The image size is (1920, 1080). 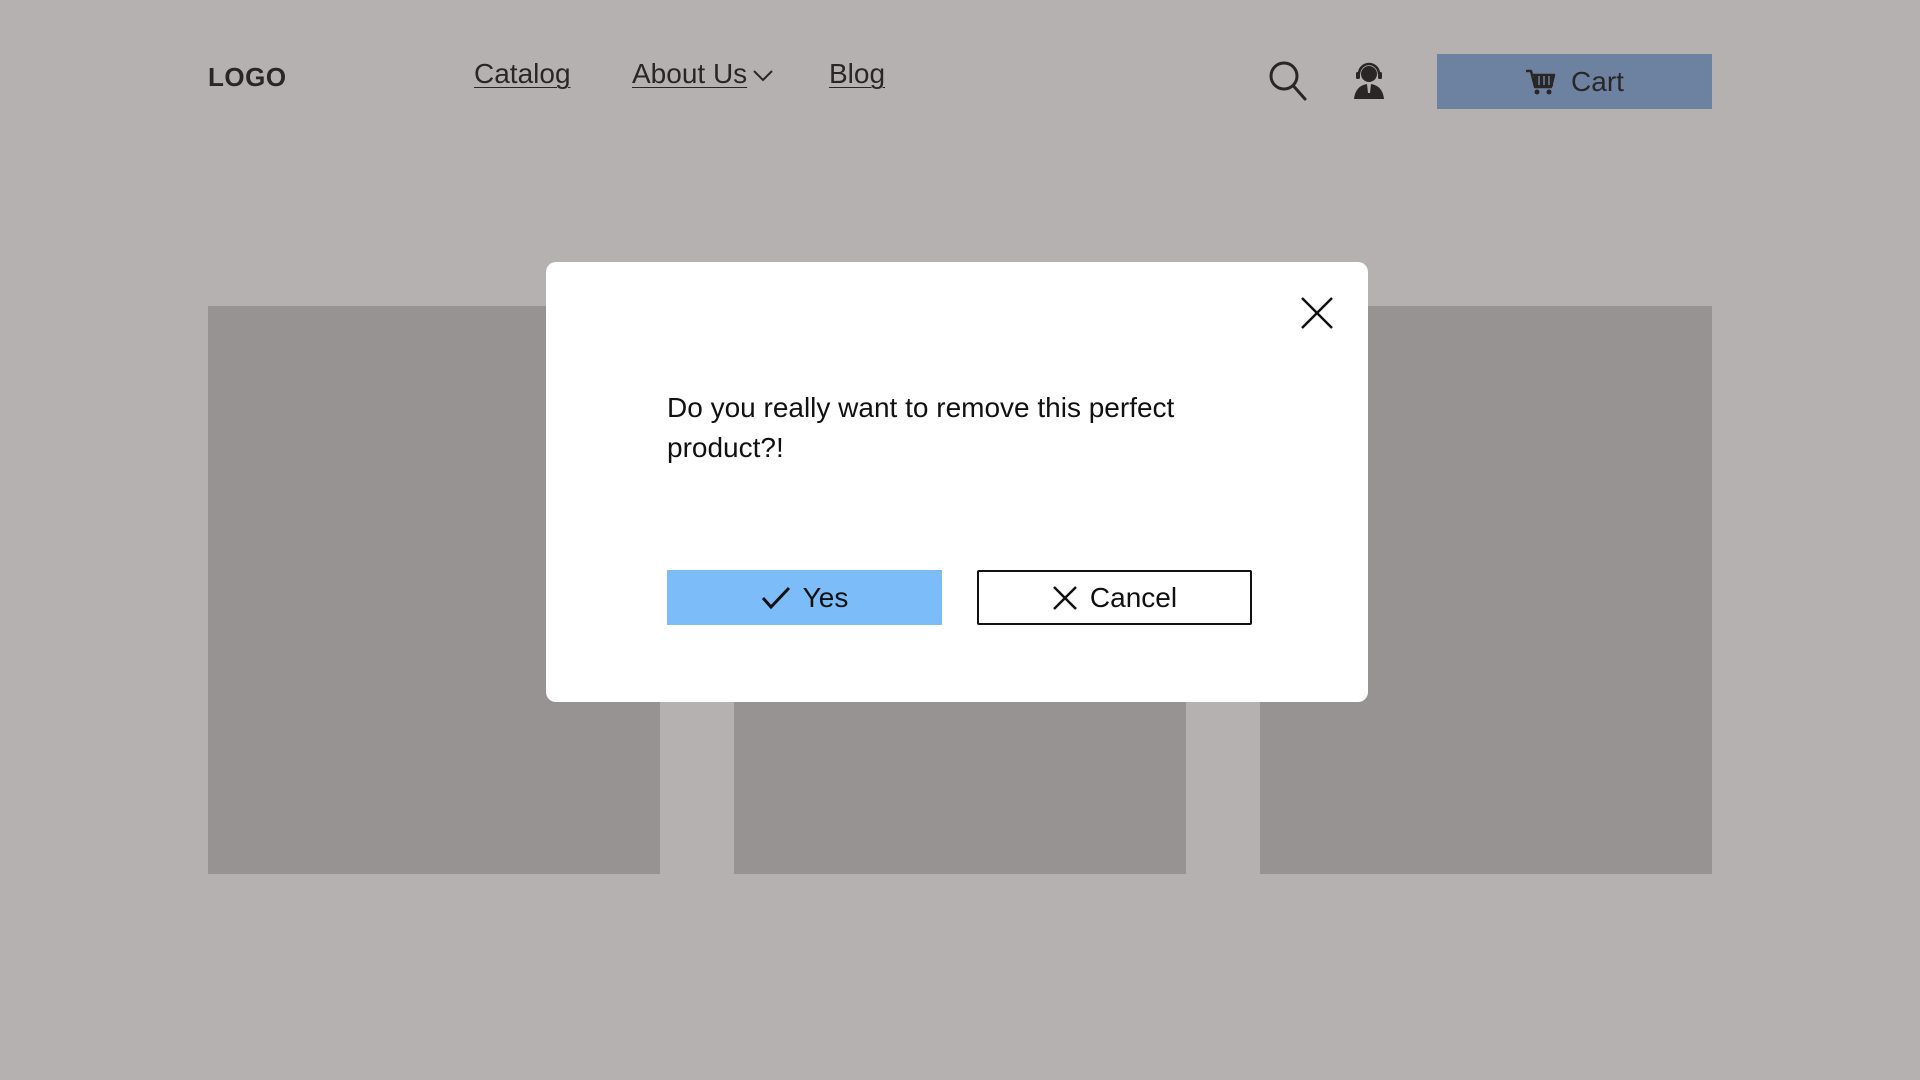 I want to click on cancel-label: Cancel, so click(x=1133, y=597).